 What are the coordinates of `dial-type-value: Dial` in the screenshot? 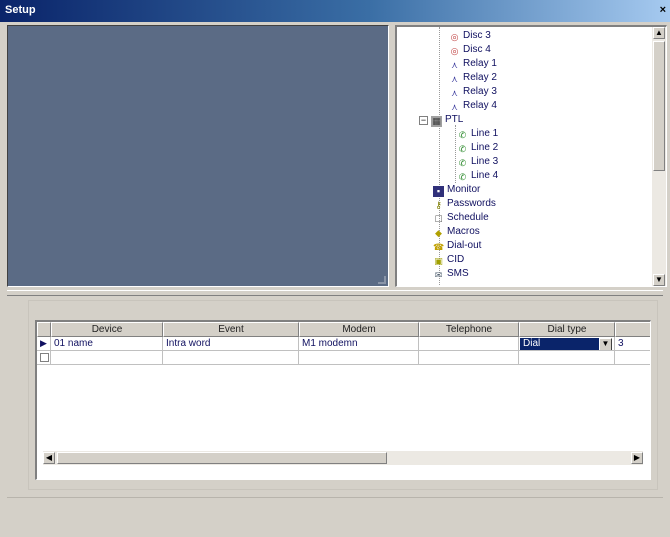 It's located at (532, 343).